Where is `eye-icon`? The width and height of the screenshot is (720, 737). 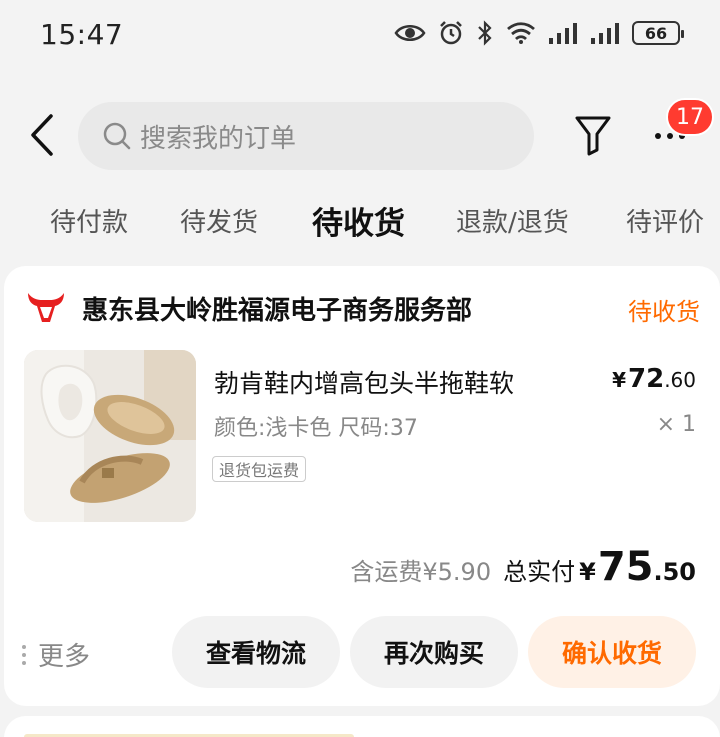 eye-icon is located at coordinates (410, 33).